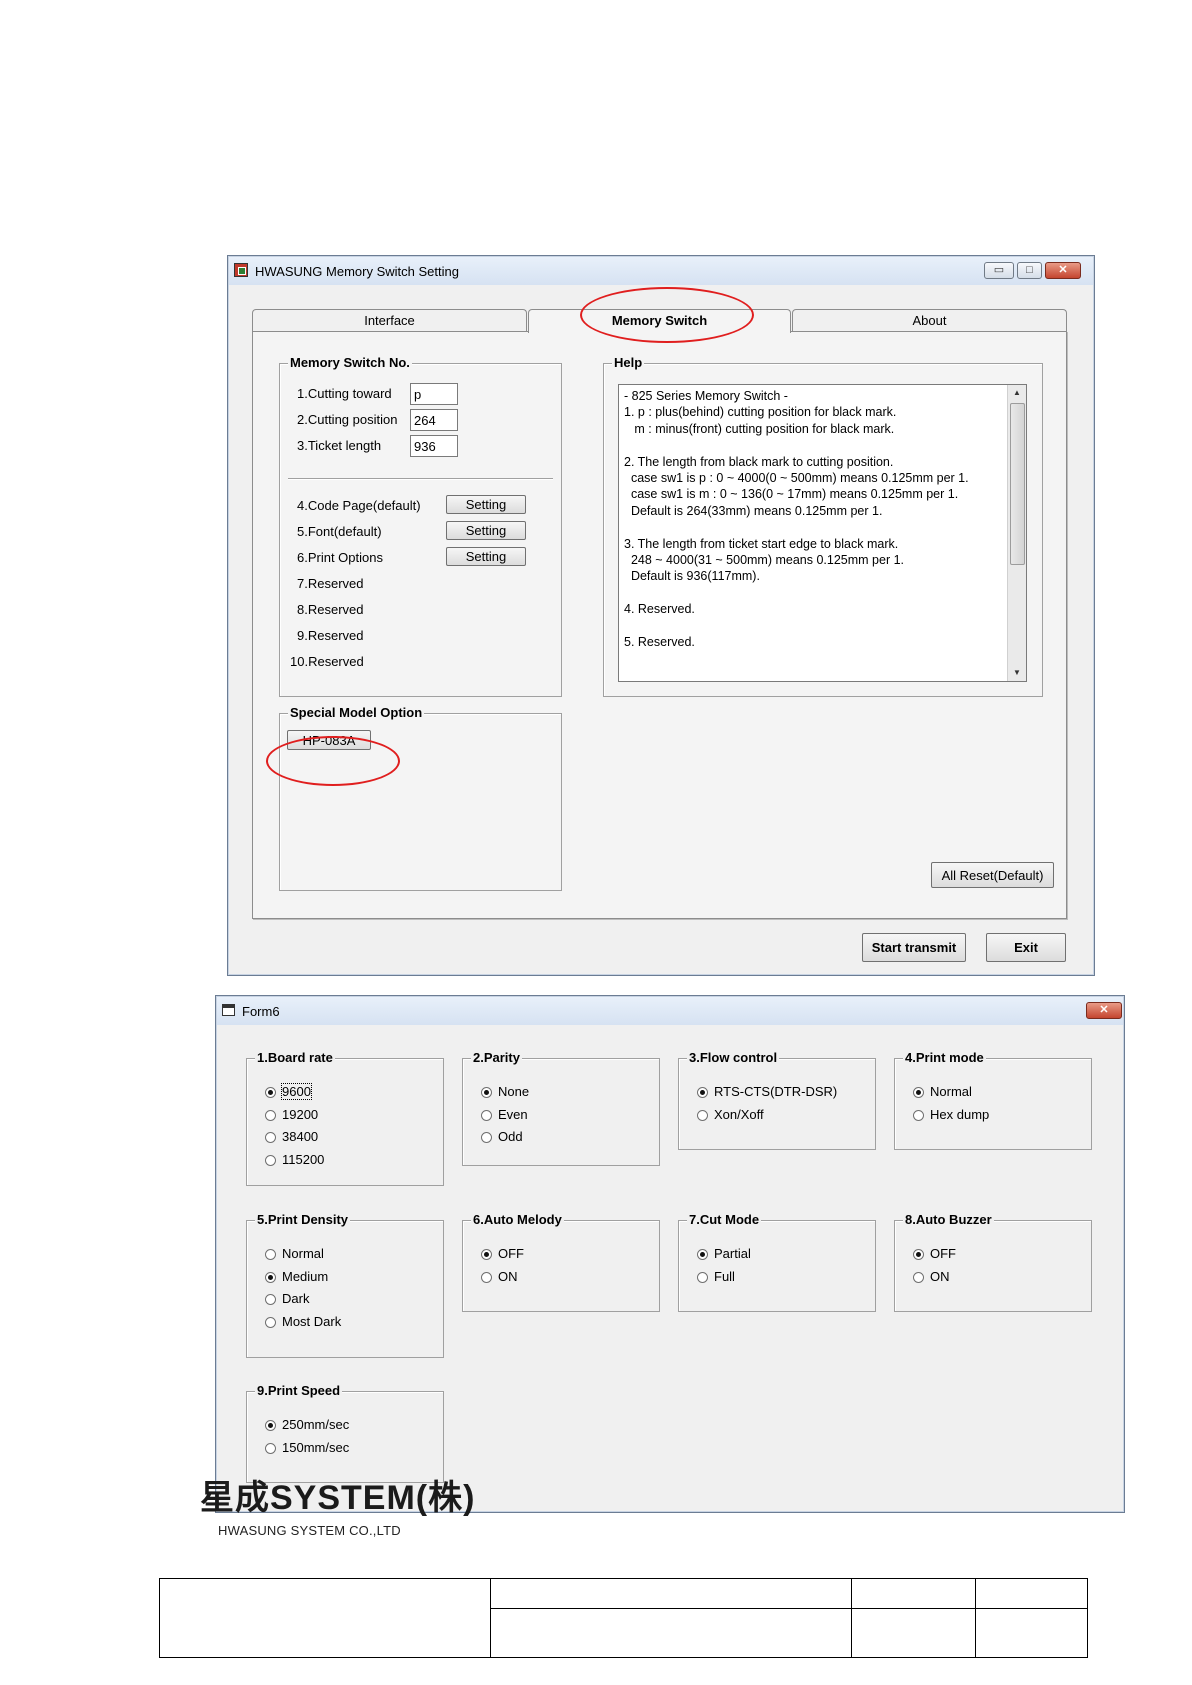 The width and height of the screenshot is (1192, 1685). What do you see at coordinates (943, 1253) in the screenshot?
I see `auto-buzzer-option-label: OFF` at bounding box center [943, 1253].